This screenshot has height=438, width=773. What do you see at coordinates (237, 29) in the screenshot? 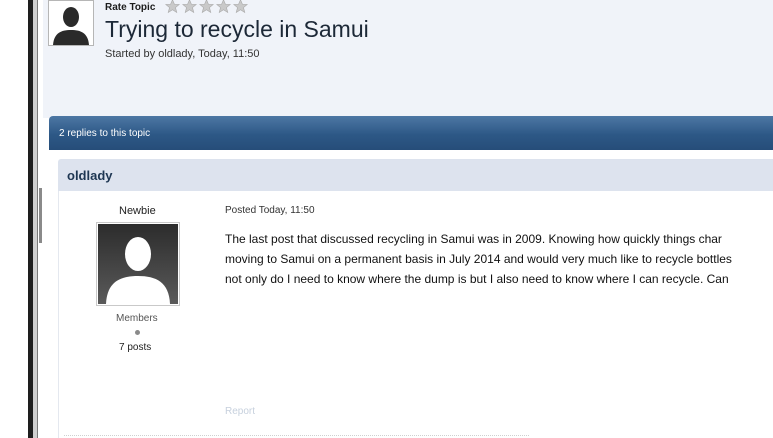
I see `topic-title: Trying to recycle in Samui` at bounding box center [237, 29].